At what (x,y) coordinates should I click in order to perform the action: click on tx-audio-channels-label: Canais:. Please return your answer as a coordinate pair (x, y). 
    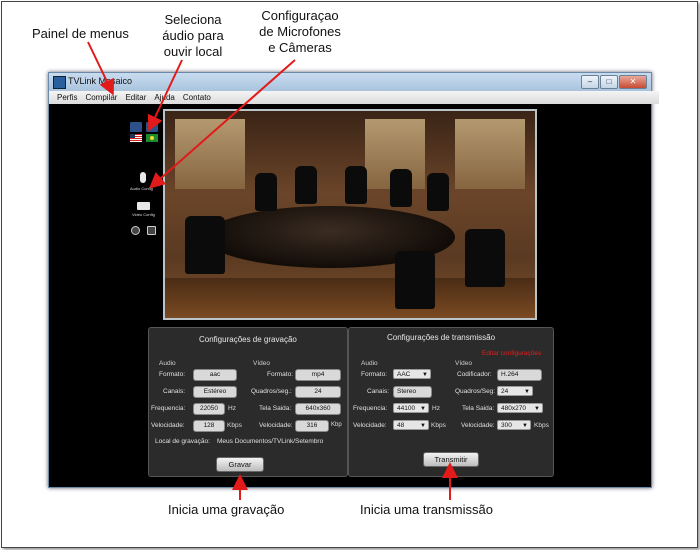
    Looking at the image, I should click on (378, 391).